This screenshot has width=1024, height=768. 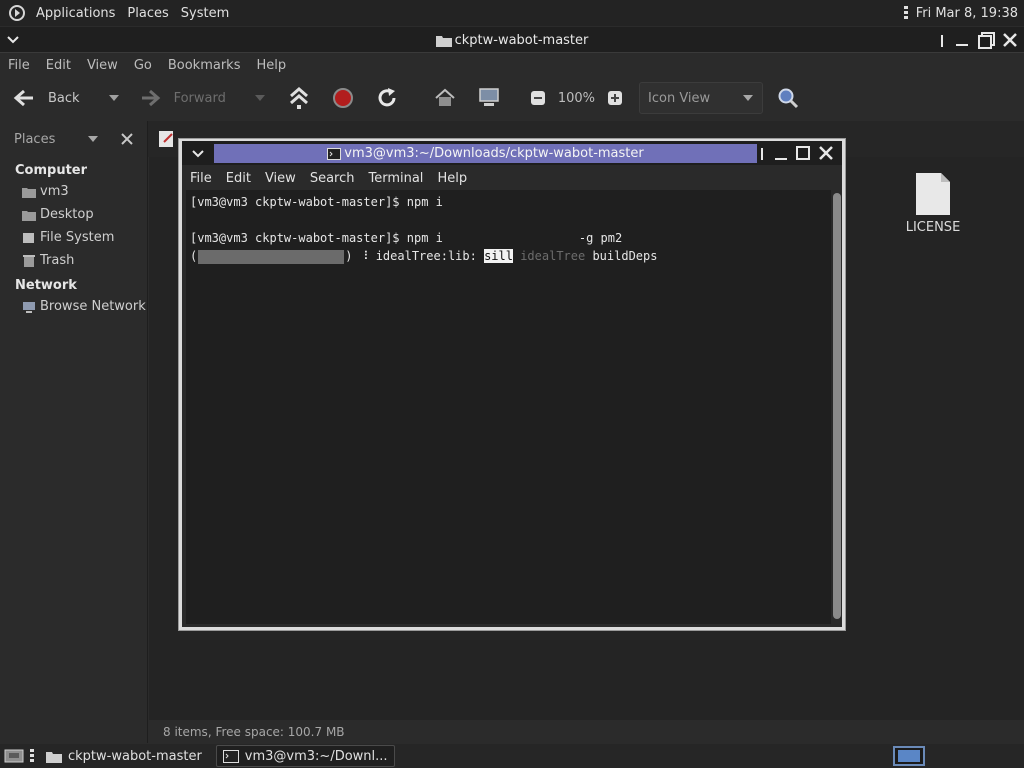 I want to click on sidebar-header: Places, so click(x=73, y=139).